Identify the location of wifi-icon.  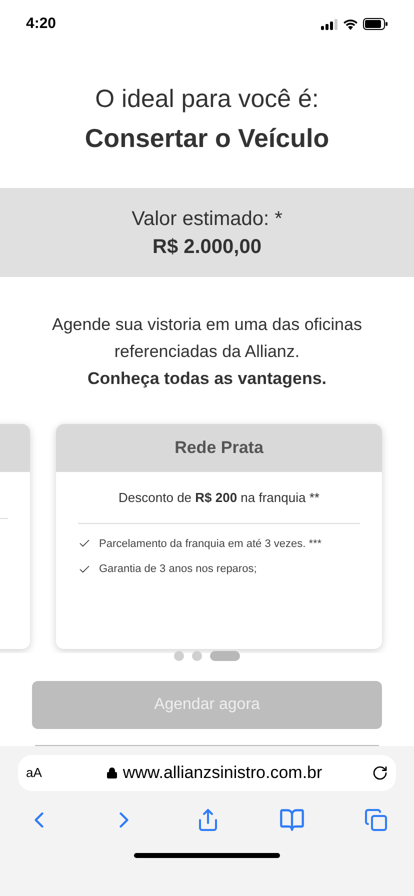
(350, 24).